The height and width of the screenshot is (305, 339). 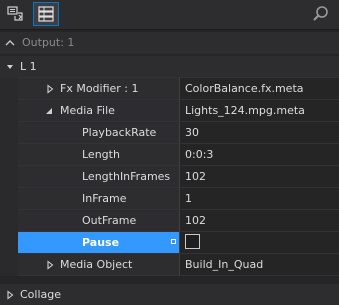 What do you see at coordinates (188, 198) in the screenshot?
I see `property-value: 1` at bounding box center [188, 198].